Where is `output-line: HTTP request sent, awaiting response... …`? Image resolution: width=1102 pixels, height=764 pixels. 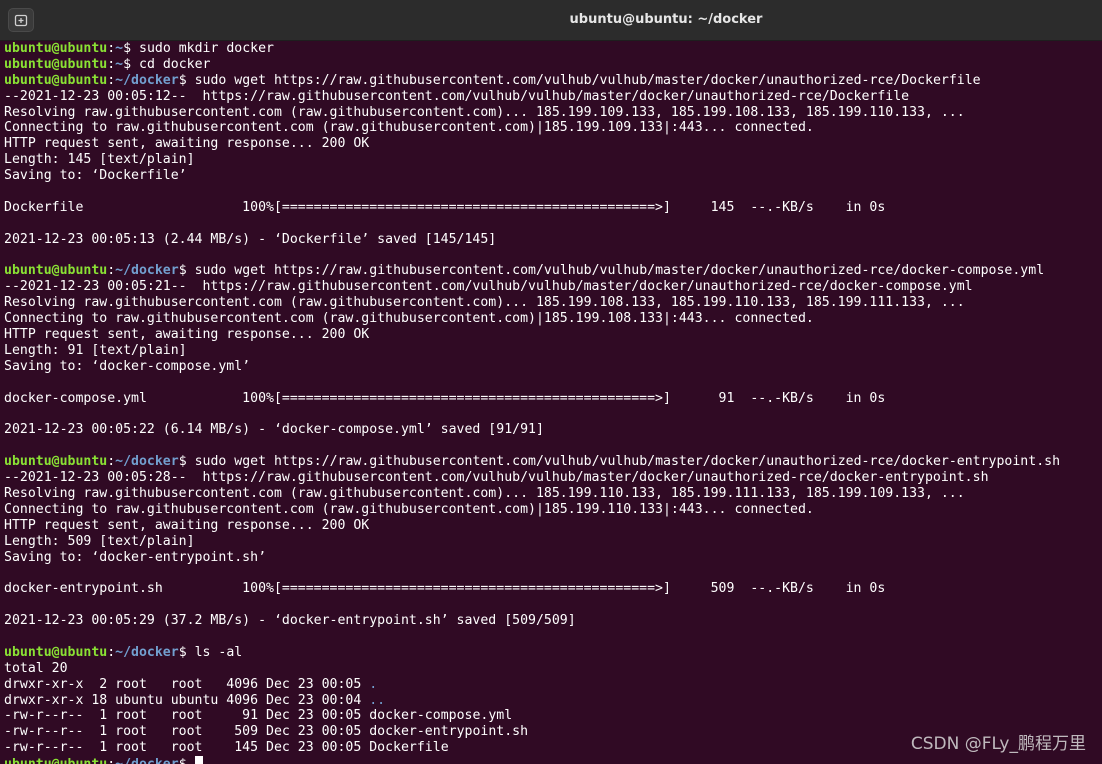 output-line: HTTP request sent, awaiting response... … is located at coordinates (553, 526).